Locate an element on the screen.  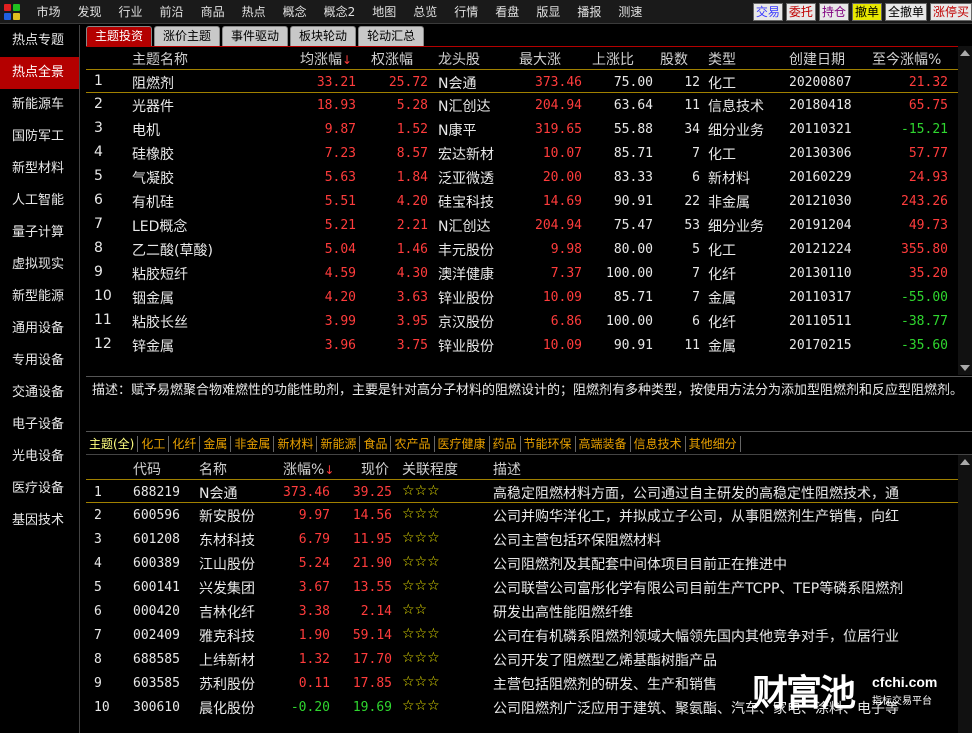
sidebar-item: 电子设备 is located at coordinates (39, 425).